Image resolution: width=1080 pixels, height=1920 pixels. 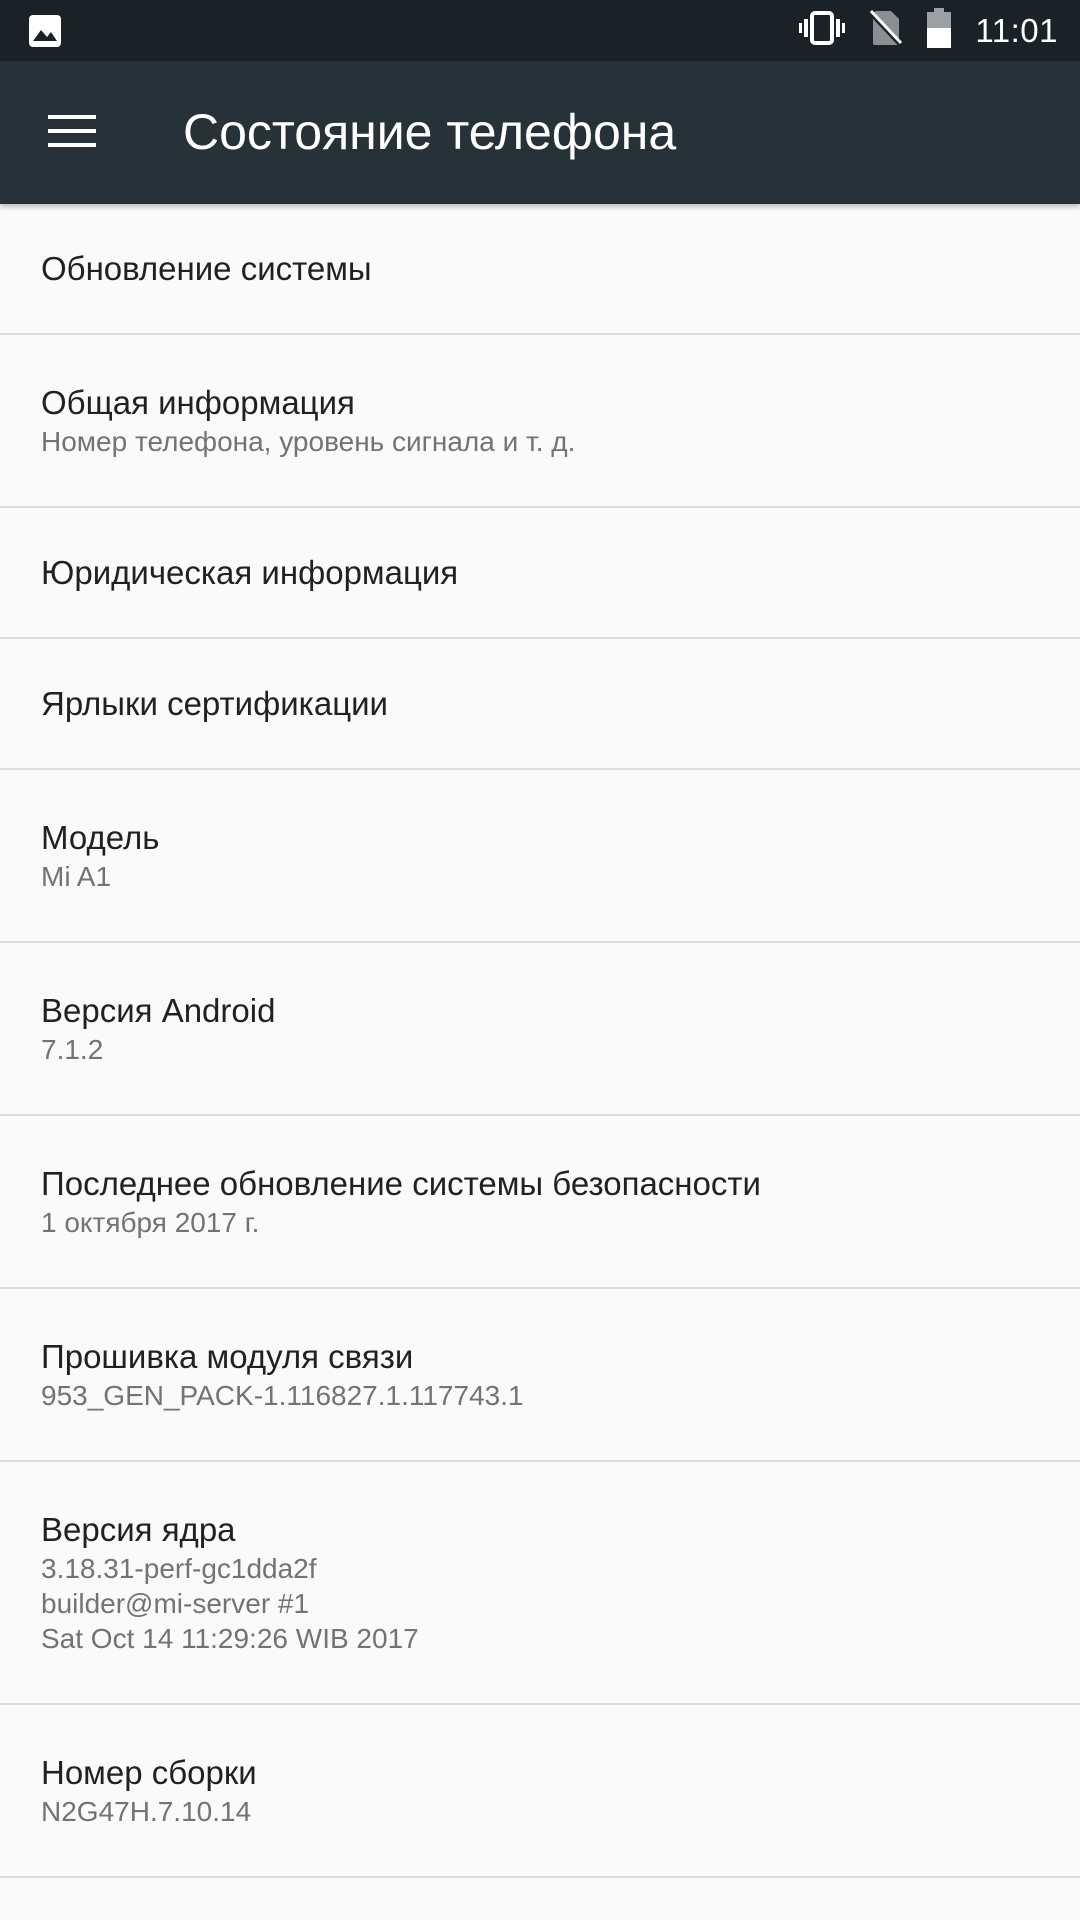 I want to click on list-item-summary: 1 октября 2017 г., so click(x=150, y=1222).